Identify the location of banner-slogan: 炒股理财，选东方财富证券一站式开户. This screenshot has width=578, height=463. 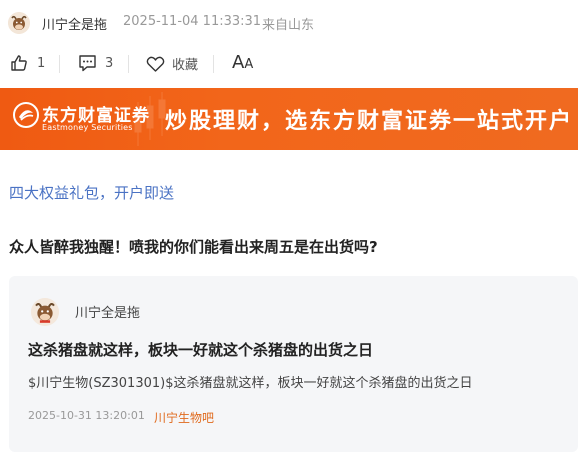
(369, 121).